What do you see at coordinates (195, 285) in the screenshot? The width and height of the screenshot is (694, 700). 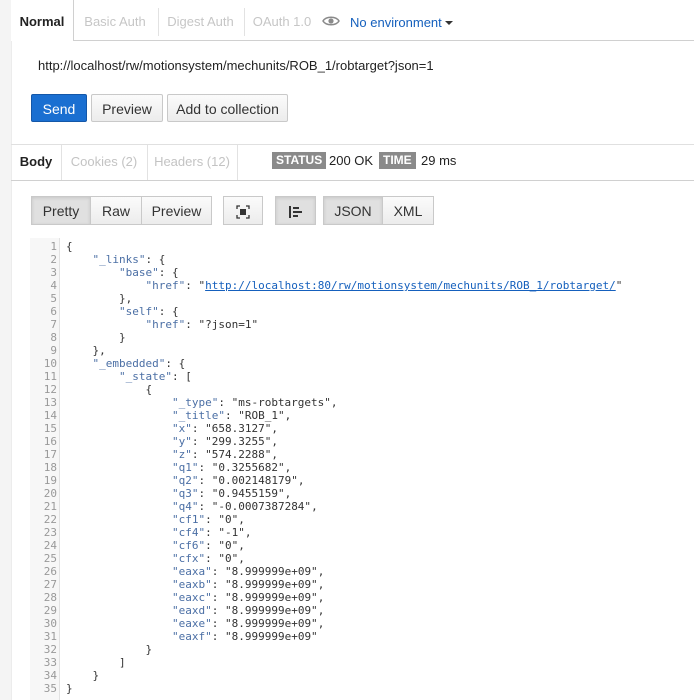 I see `json-text: : "` at bounding box center [195, 285].